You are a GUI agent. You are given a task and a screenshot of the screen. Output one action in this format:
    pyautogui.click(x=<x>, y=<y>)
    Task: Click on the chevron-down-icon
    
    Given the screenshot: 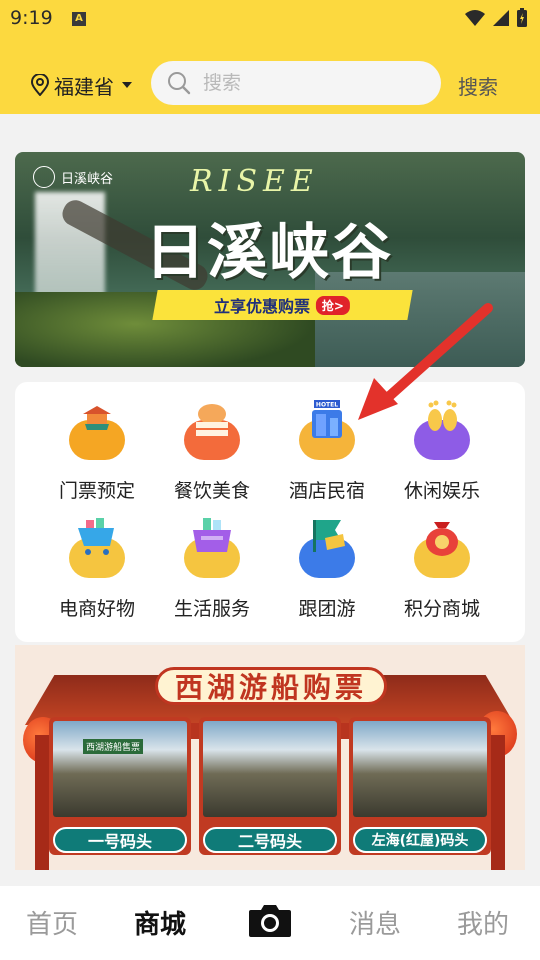 What is the action you would take?
    pyautogui.click(x=127, y=85)
    